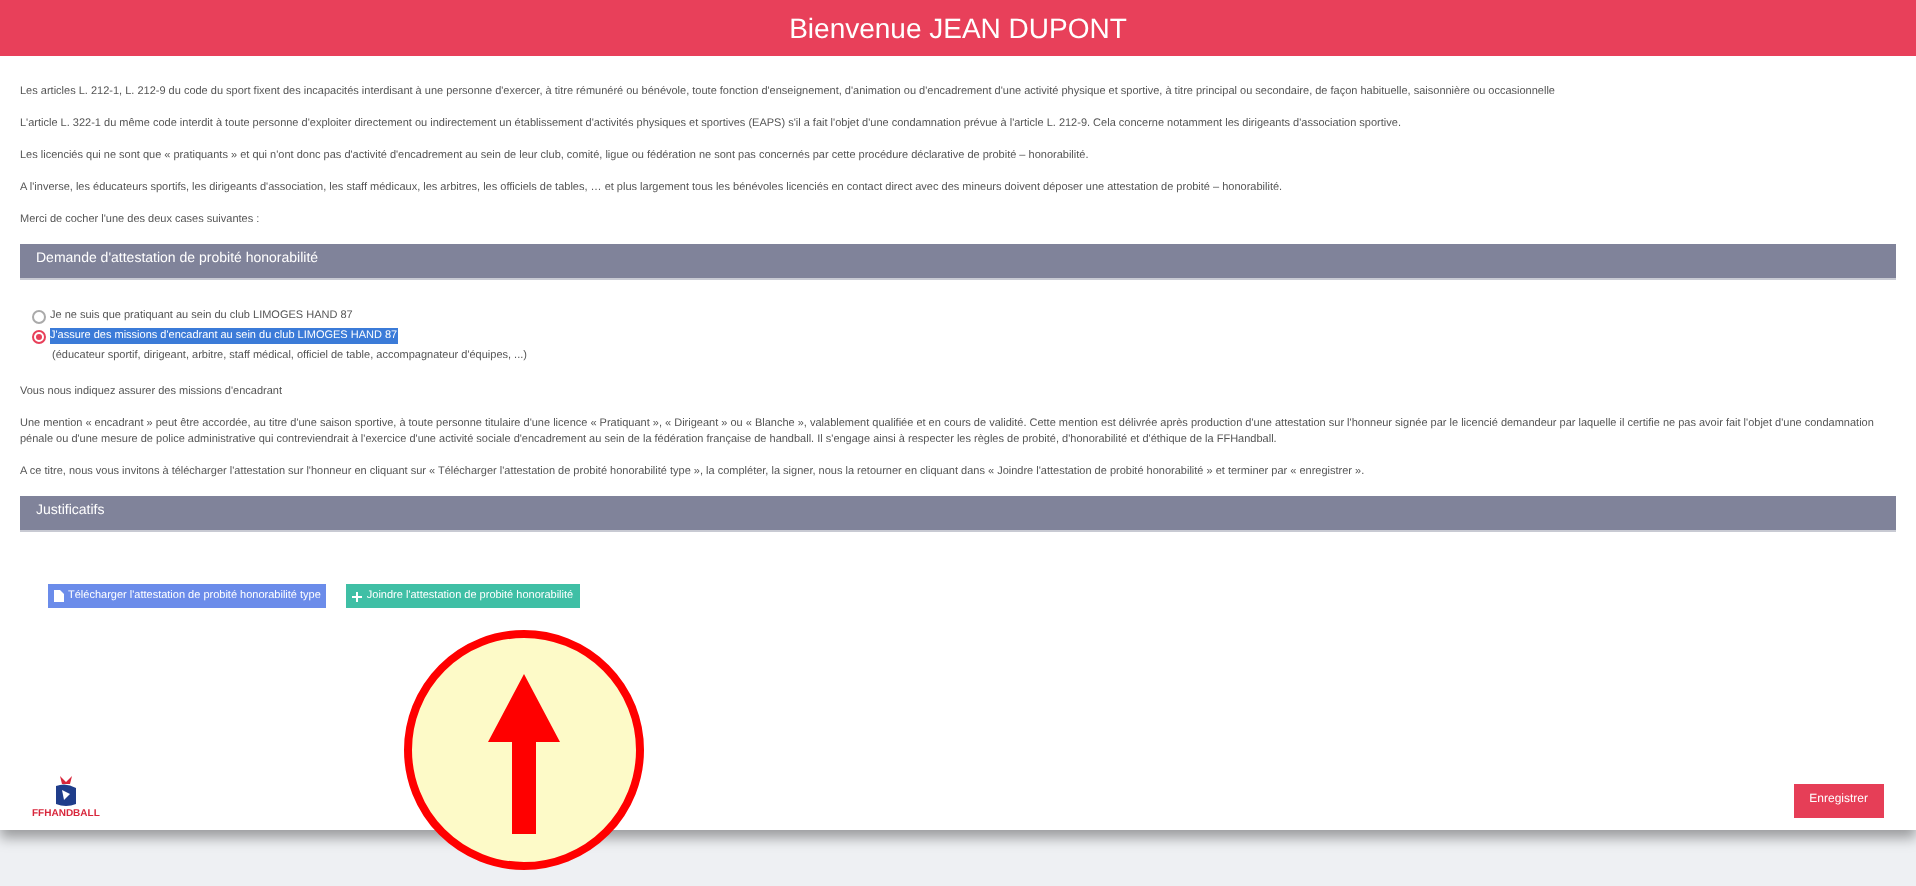  Describe the element at coordinates (59, 596) in the screenshot. I see `document-icon` at that location.